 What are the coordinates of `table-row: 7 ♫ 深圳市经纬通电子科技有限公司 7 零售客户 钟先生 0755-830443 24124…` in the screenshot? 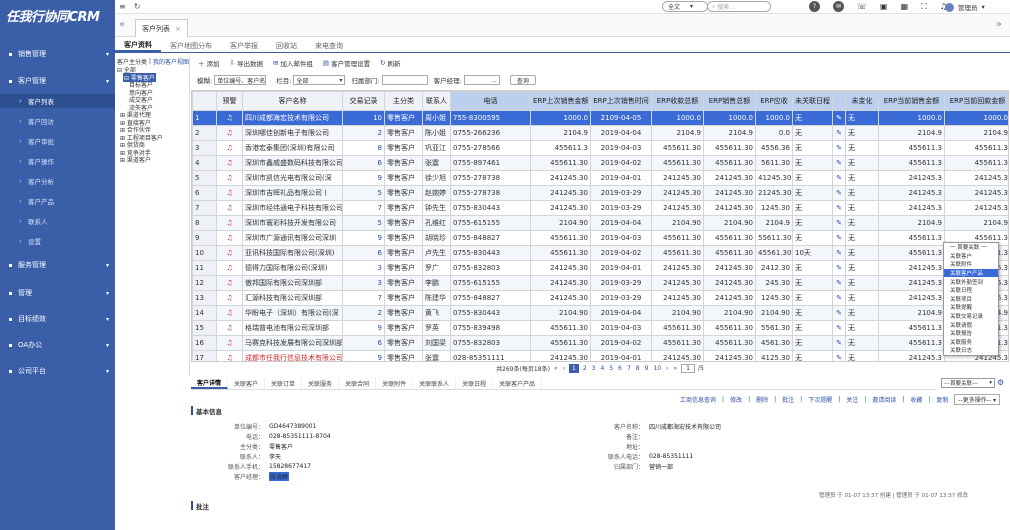 It's located at (600, 208).